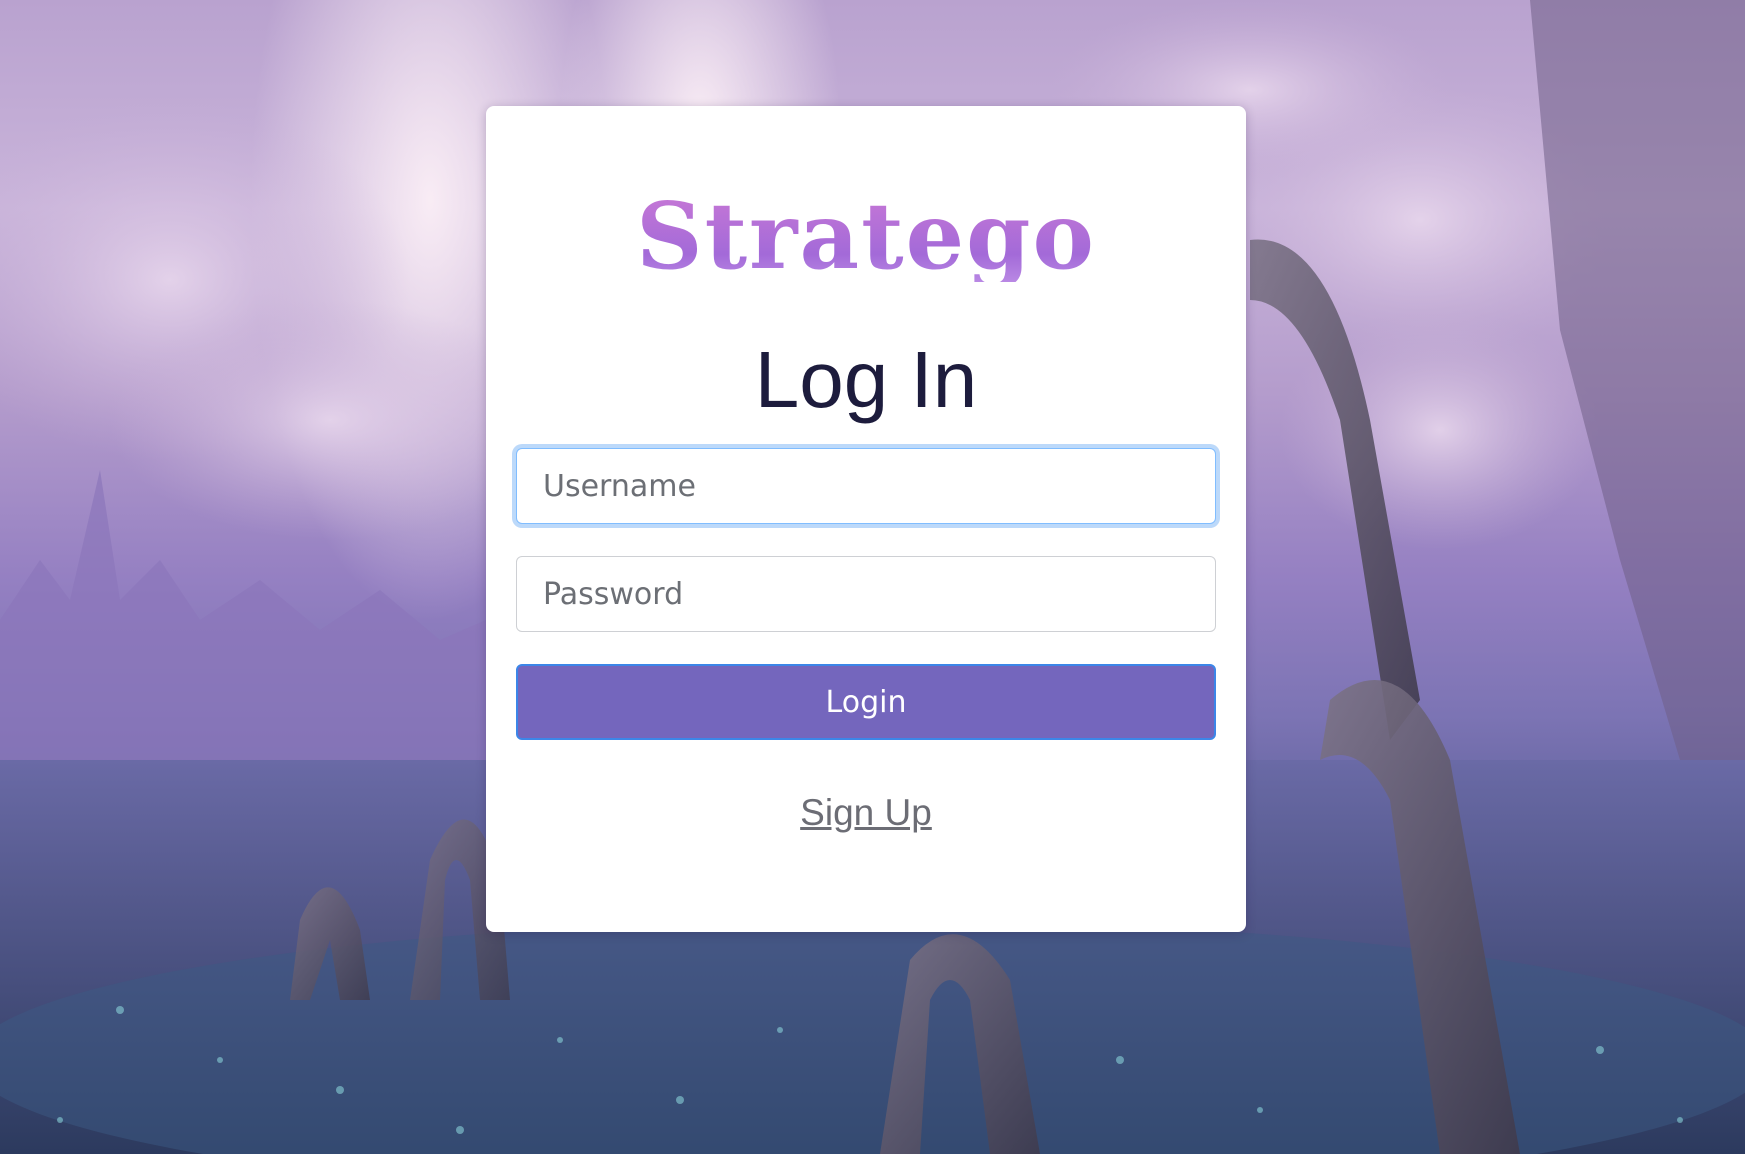  I want to click on login-button: Login, so click(866, 702).